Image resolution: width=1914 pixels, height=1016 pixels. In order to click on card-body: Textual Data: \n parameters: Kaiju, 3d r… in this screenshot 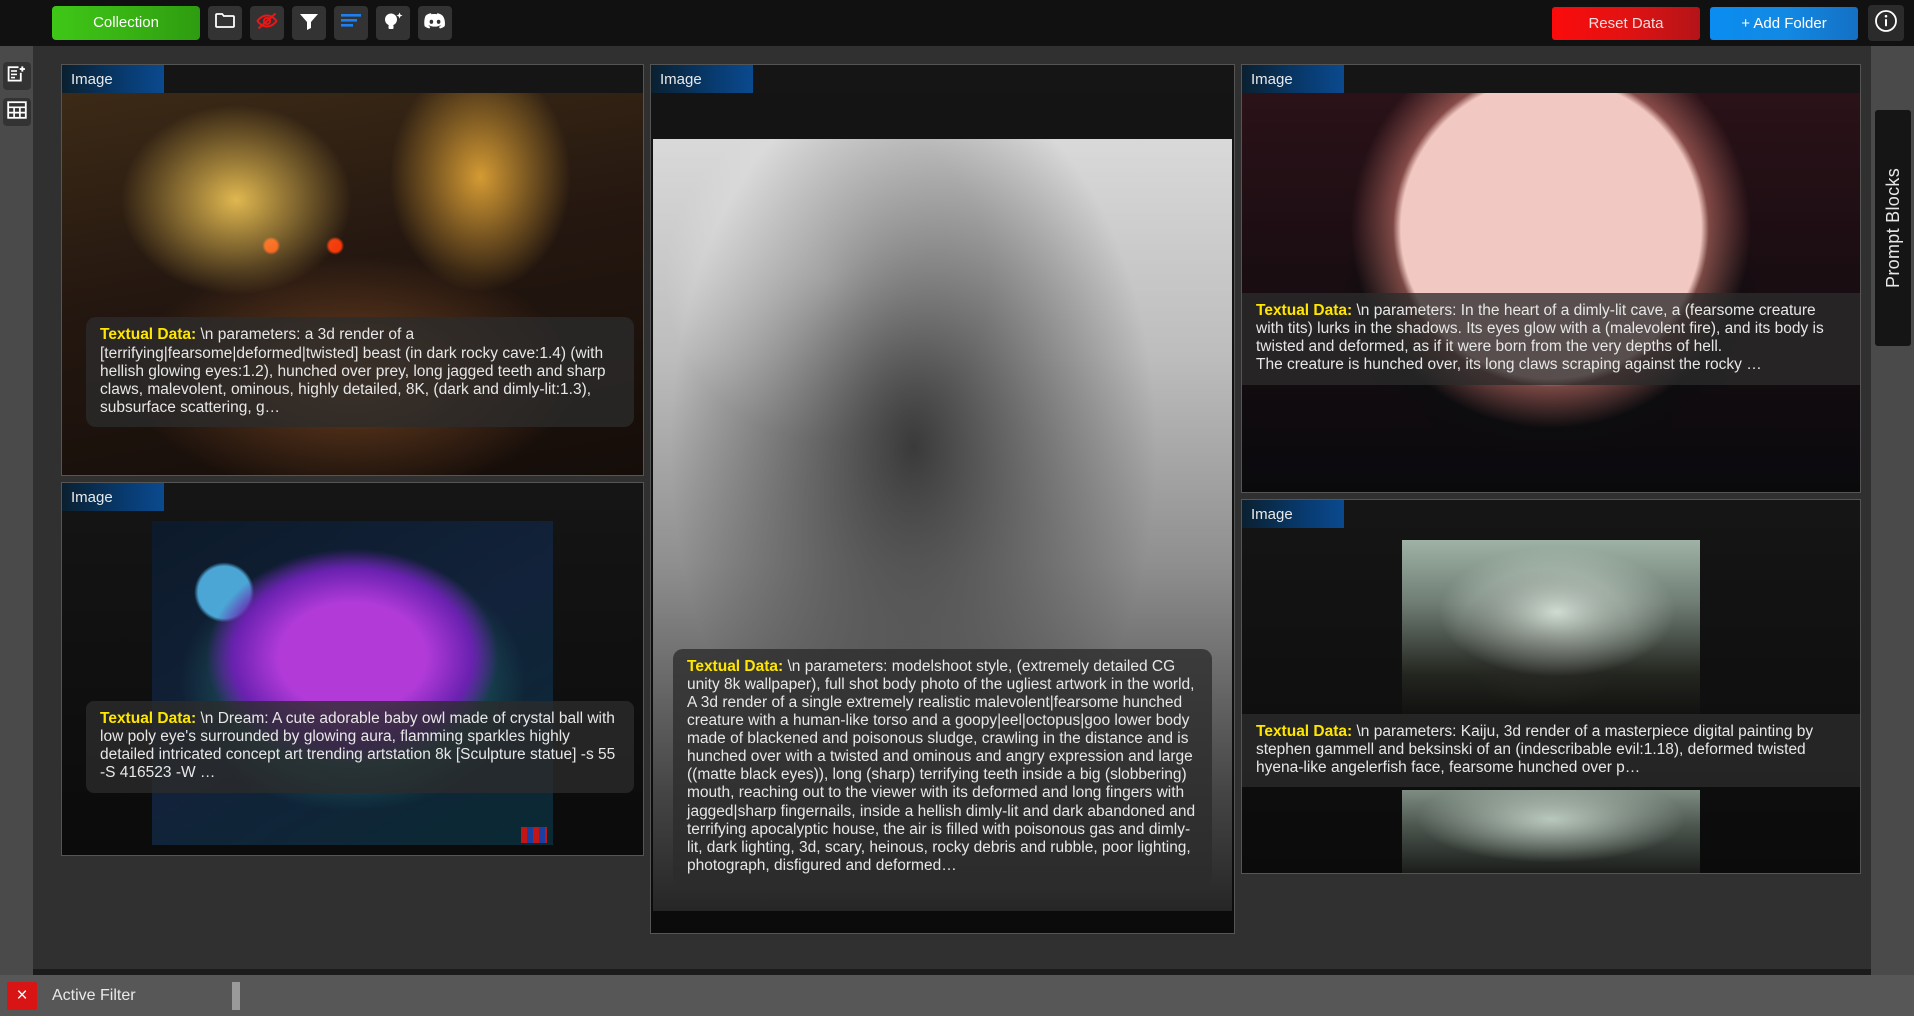, I will do `click(1551, 700)`.